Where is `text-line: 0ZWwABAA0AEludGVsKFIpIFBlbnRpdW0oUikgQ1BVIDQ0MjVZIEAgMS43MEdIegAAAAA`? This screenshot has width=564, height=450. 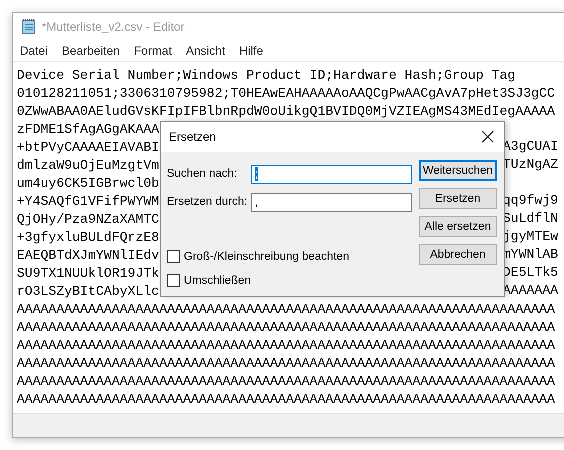 text-line: 0ZWwABAA0AEludGVsKFIpIFBlbnRpdW0oUikgQ1BVIDQ0MjVZIEAgMS43MEdIegAAAAA is located at coordinates (286, 111).